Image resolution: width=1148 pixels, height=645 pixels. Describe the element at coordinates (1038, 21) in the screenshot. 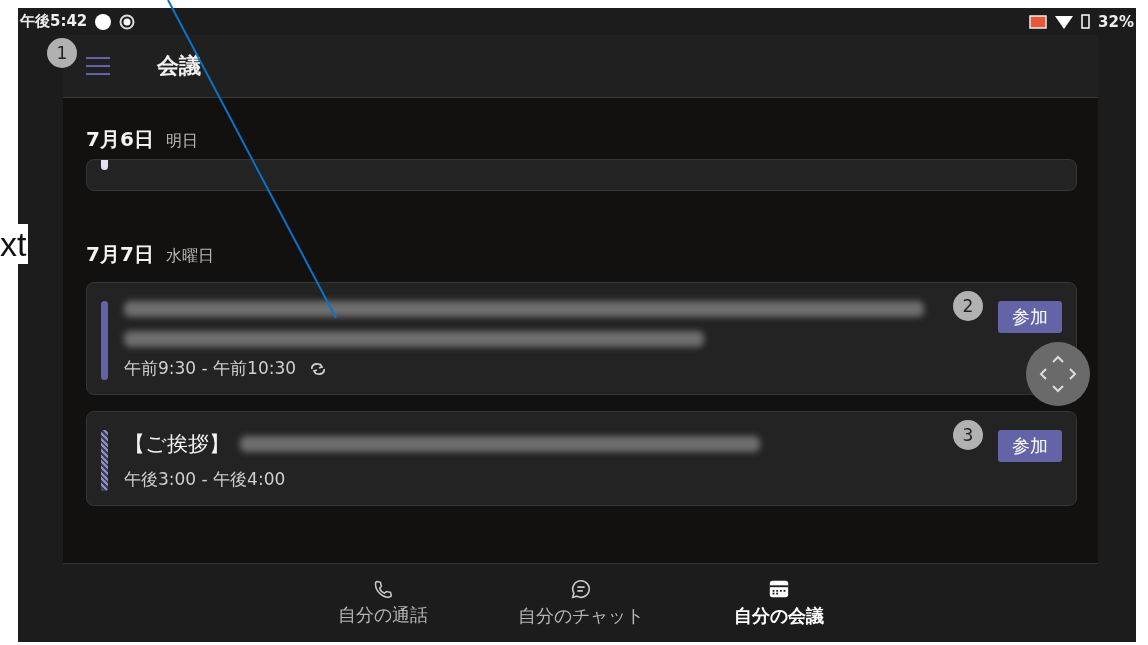

I see `cast-icon` at that location.